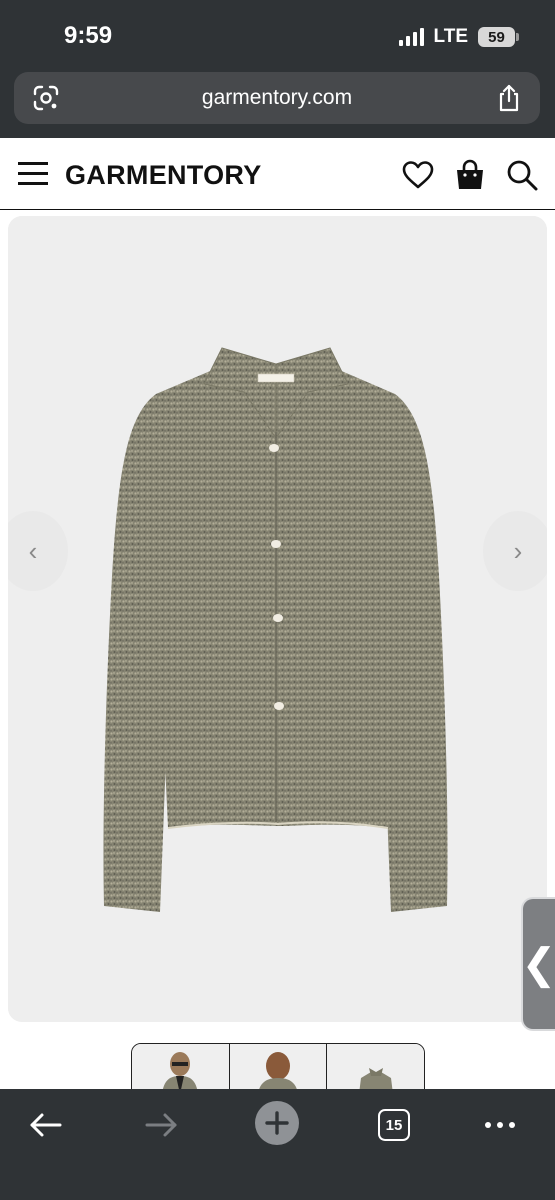  I want to click on thumbnail-strip, so click(278, 1068).